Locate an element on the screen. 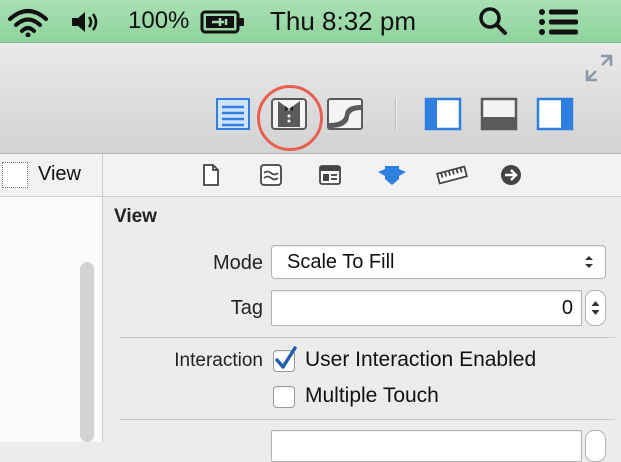 Image resolution: width=621 pixels, height=462 pixels. battery-percentage: 100% is located at coordinates (159, 20).